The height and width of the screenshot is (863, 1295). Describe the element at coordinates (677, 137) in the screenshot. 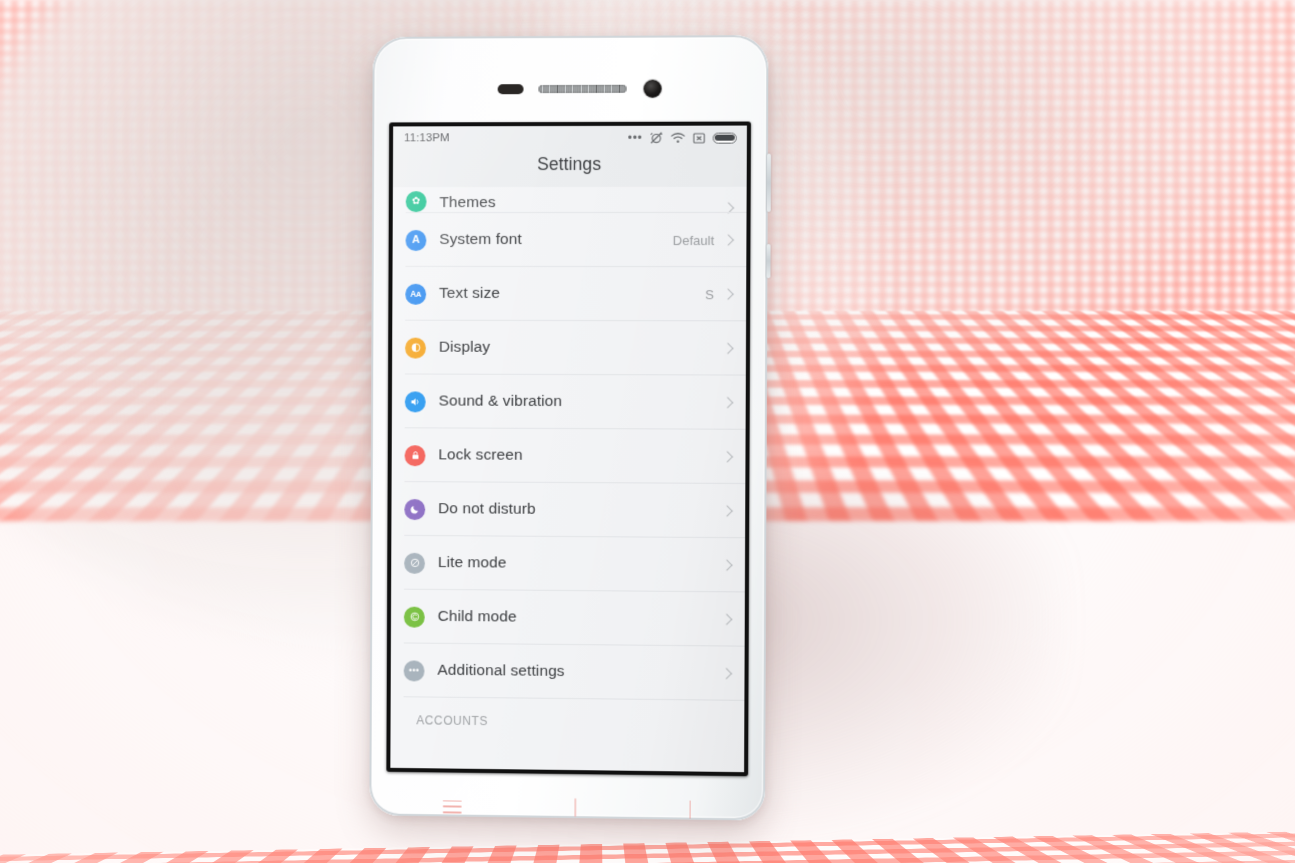

I see `wifi-icon` at that location.